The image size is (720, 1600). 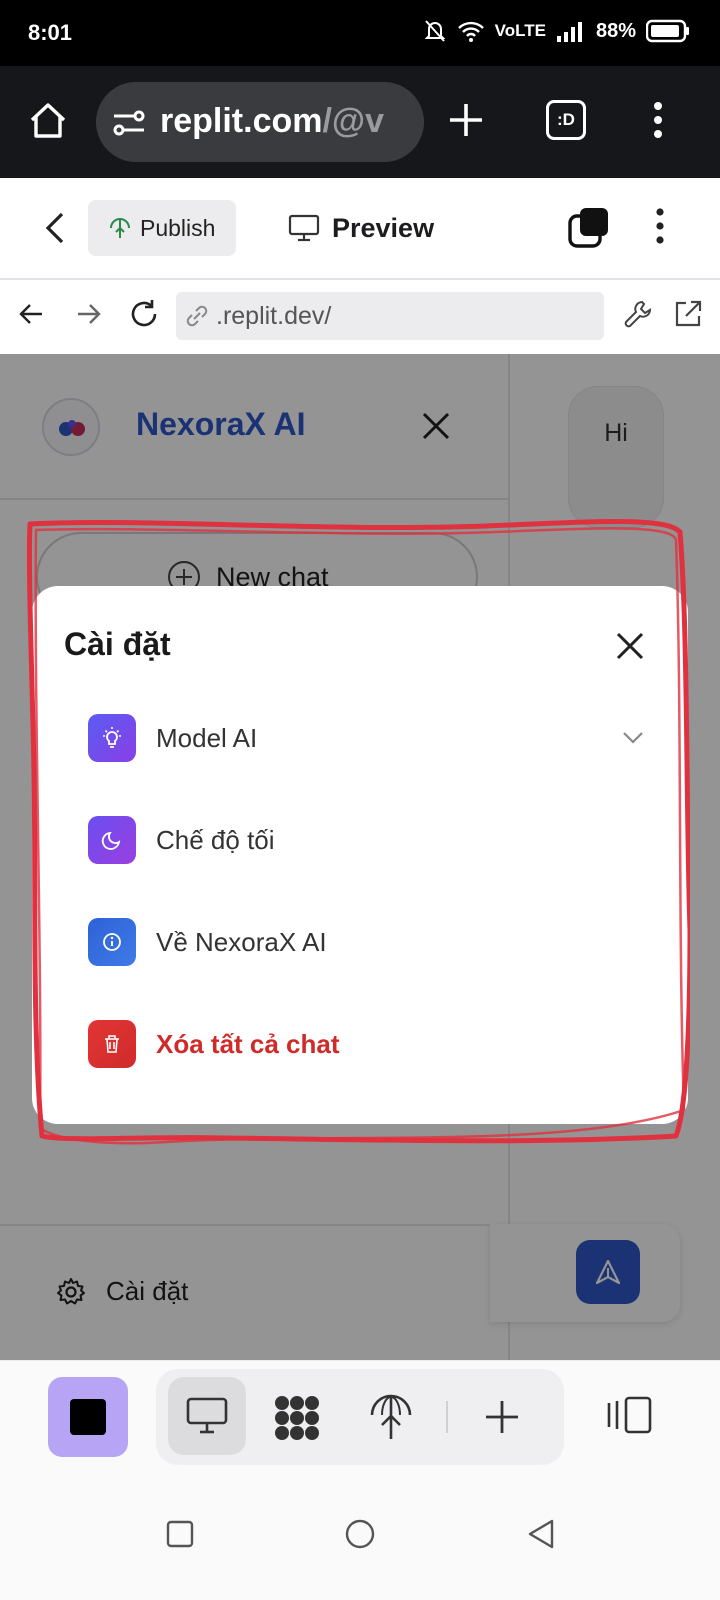 I want to click on home-icon, so click(x=48, y=120).